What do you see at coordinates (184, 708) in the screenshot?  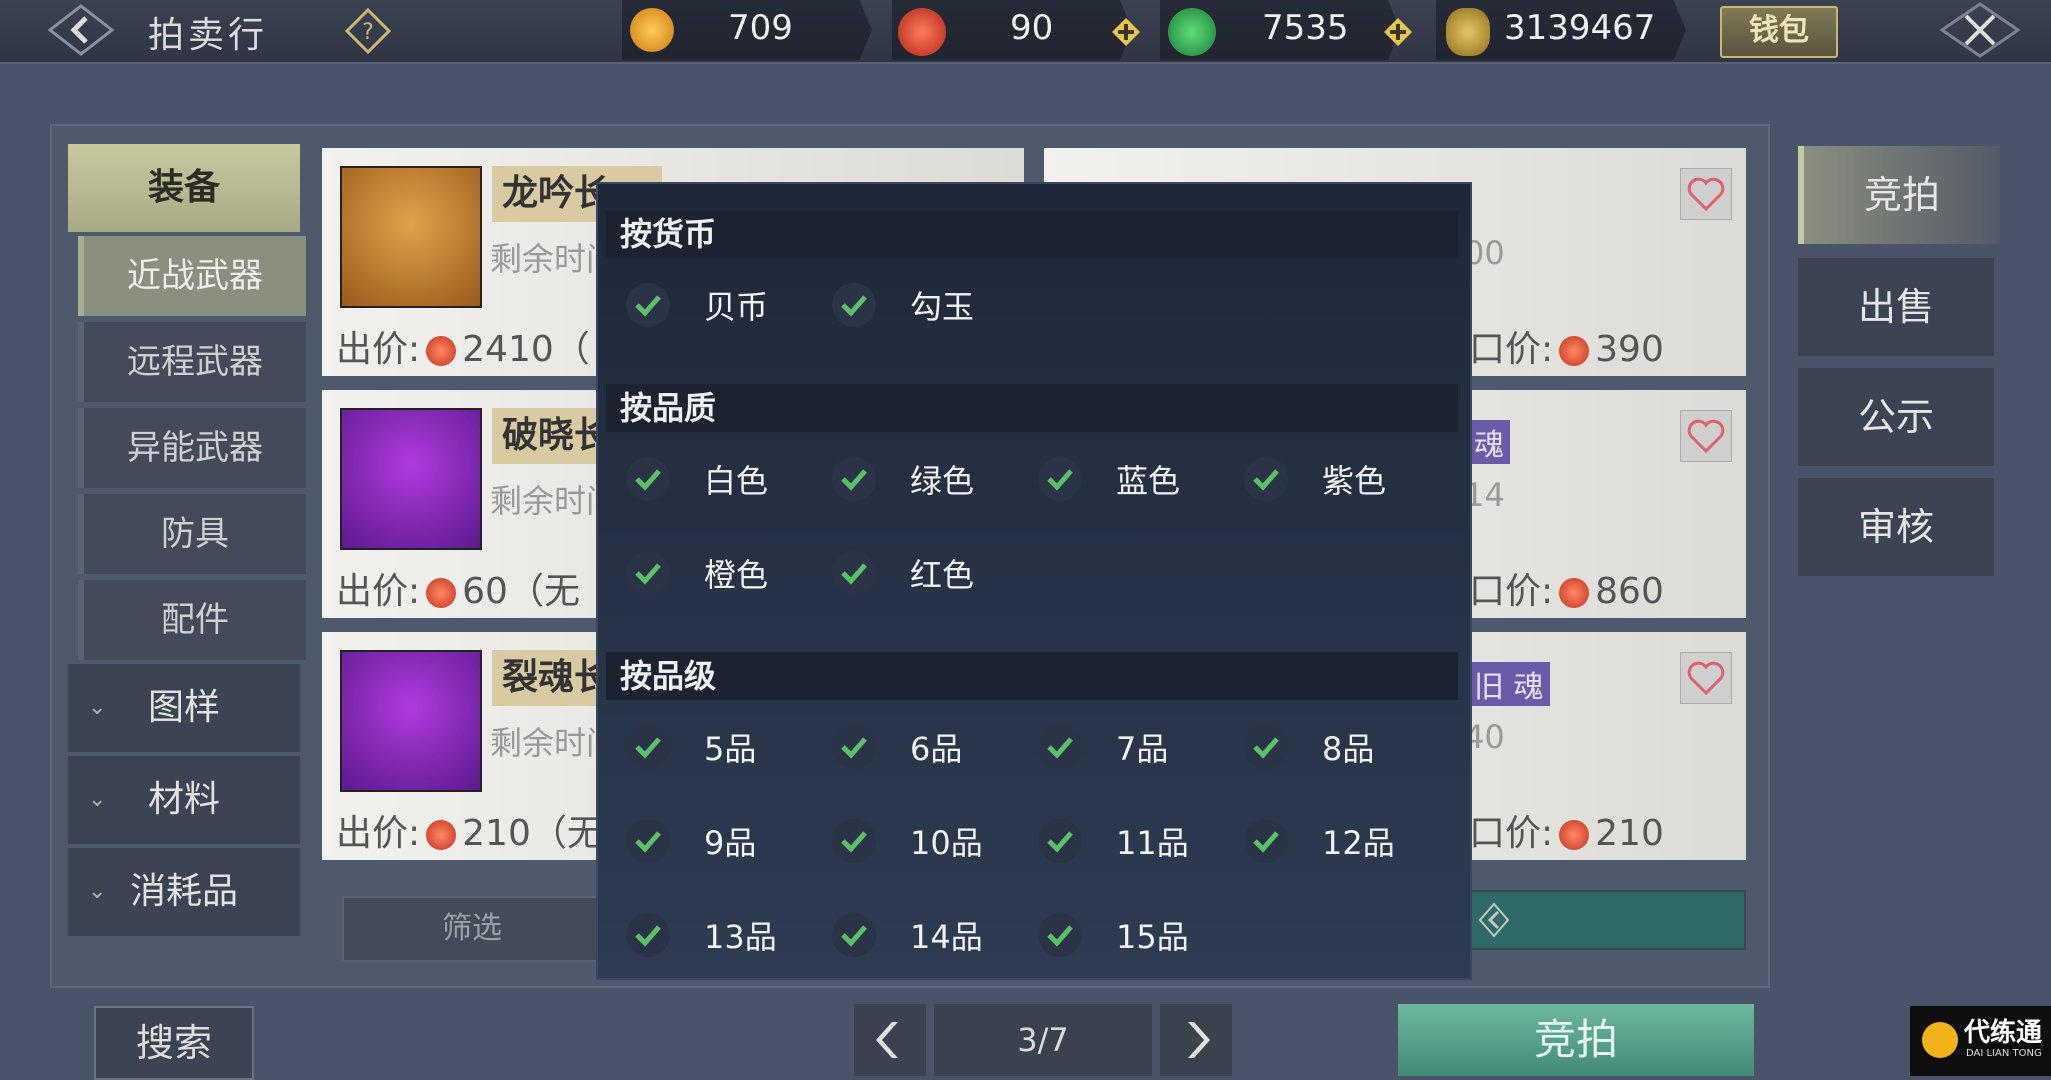 I see `nav-category-pattern: ⌄ 图样` at bounding box center [184, 708].